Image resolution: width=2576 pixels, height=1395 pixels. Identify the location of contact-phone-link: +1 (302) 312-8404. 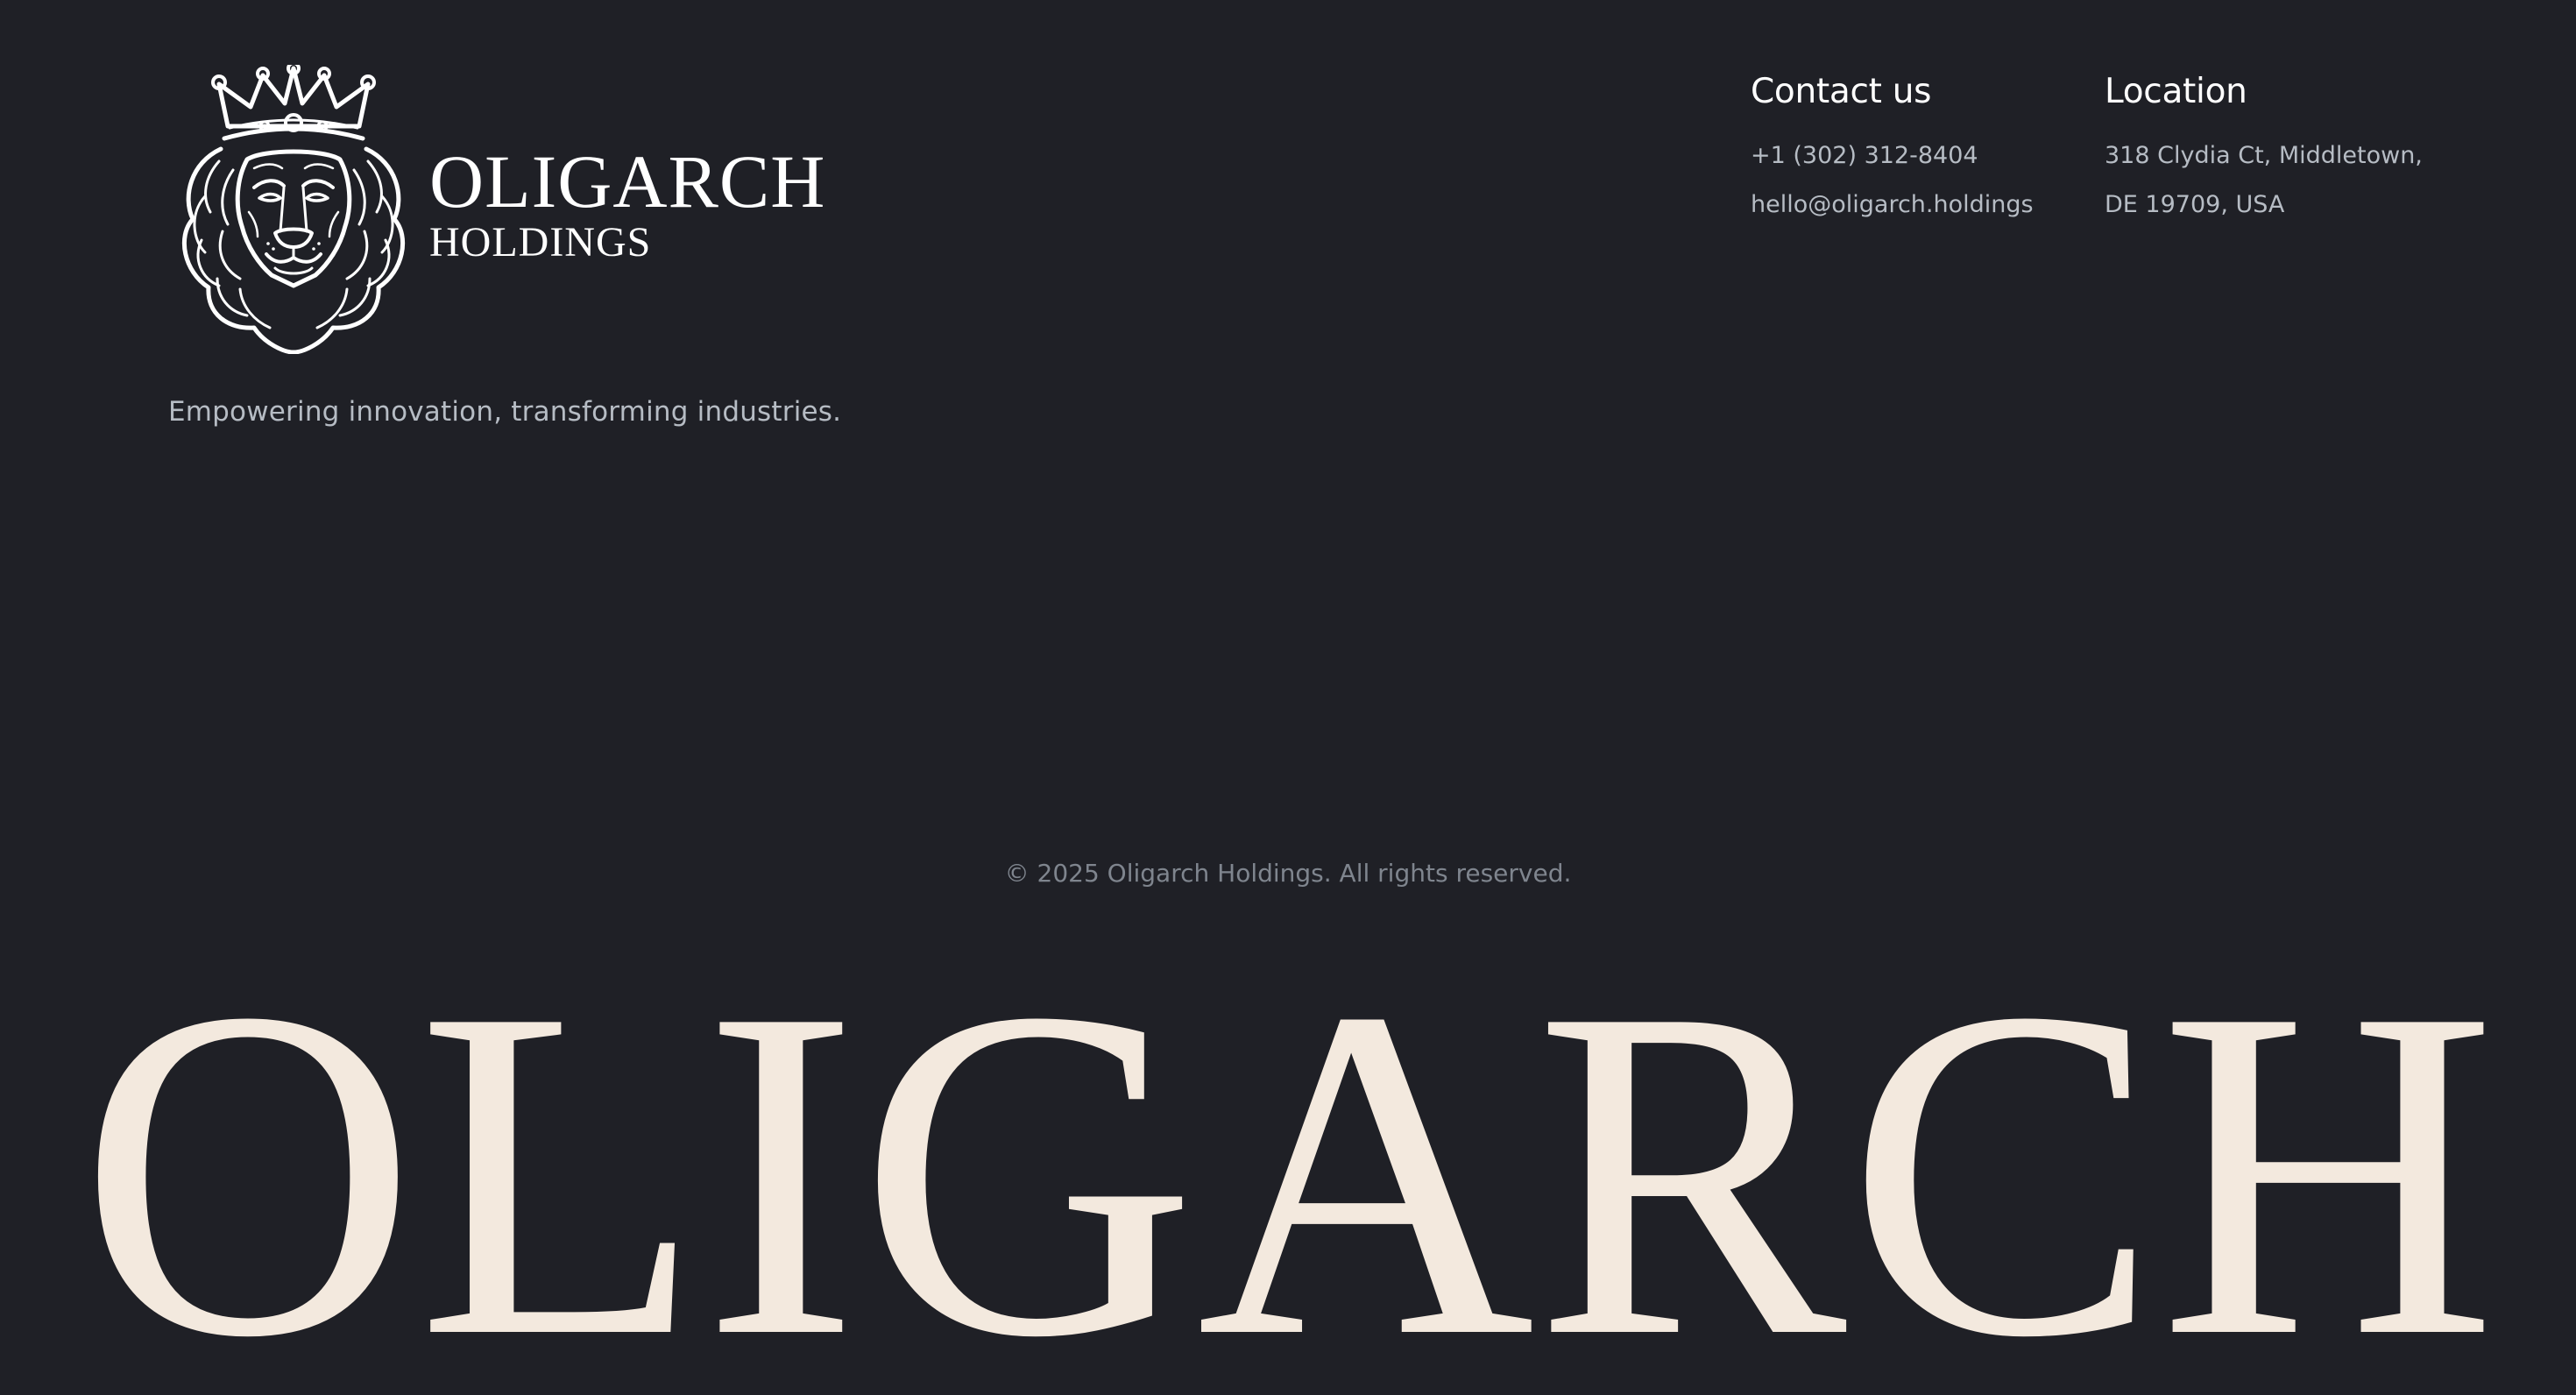
(1892, 156).